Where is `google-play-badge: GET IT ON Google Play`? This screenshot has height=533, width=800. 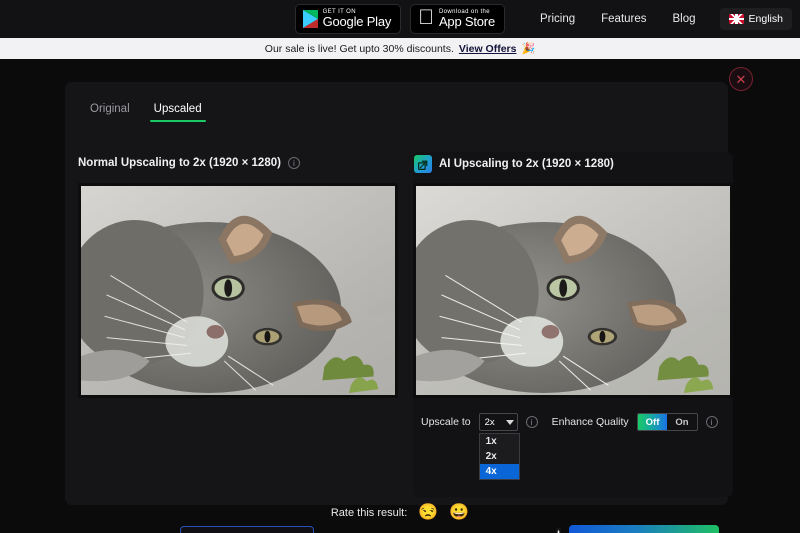 google-play-badge: GET IT ON Google Play is located at coordinates (348, 19).